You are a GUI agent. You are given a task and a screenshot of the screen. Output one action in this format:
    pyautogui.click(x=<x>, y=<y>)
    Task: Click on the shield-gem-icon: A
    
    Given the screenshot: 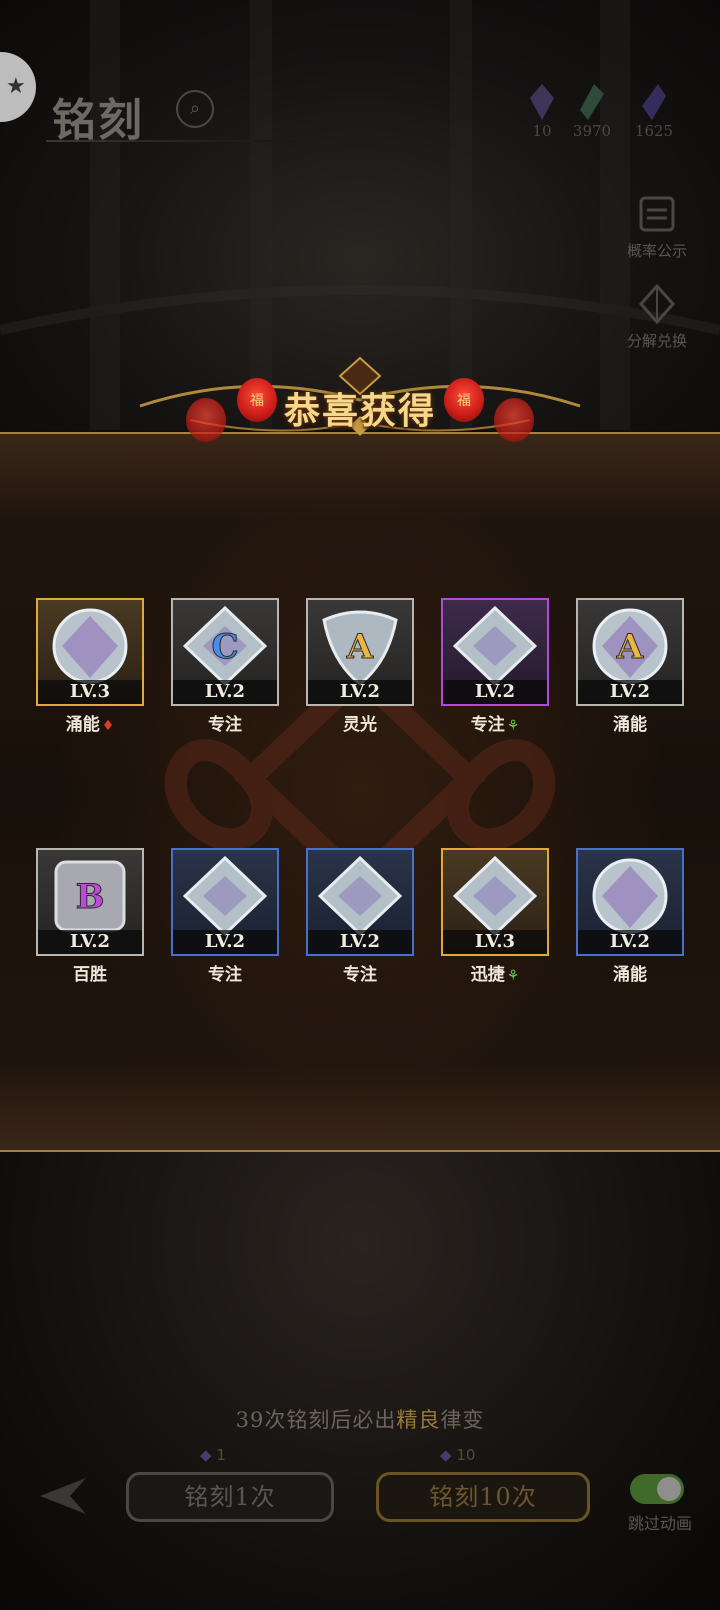 What is the action you would take?
    pyautogui.click(x=360, y=648)
    